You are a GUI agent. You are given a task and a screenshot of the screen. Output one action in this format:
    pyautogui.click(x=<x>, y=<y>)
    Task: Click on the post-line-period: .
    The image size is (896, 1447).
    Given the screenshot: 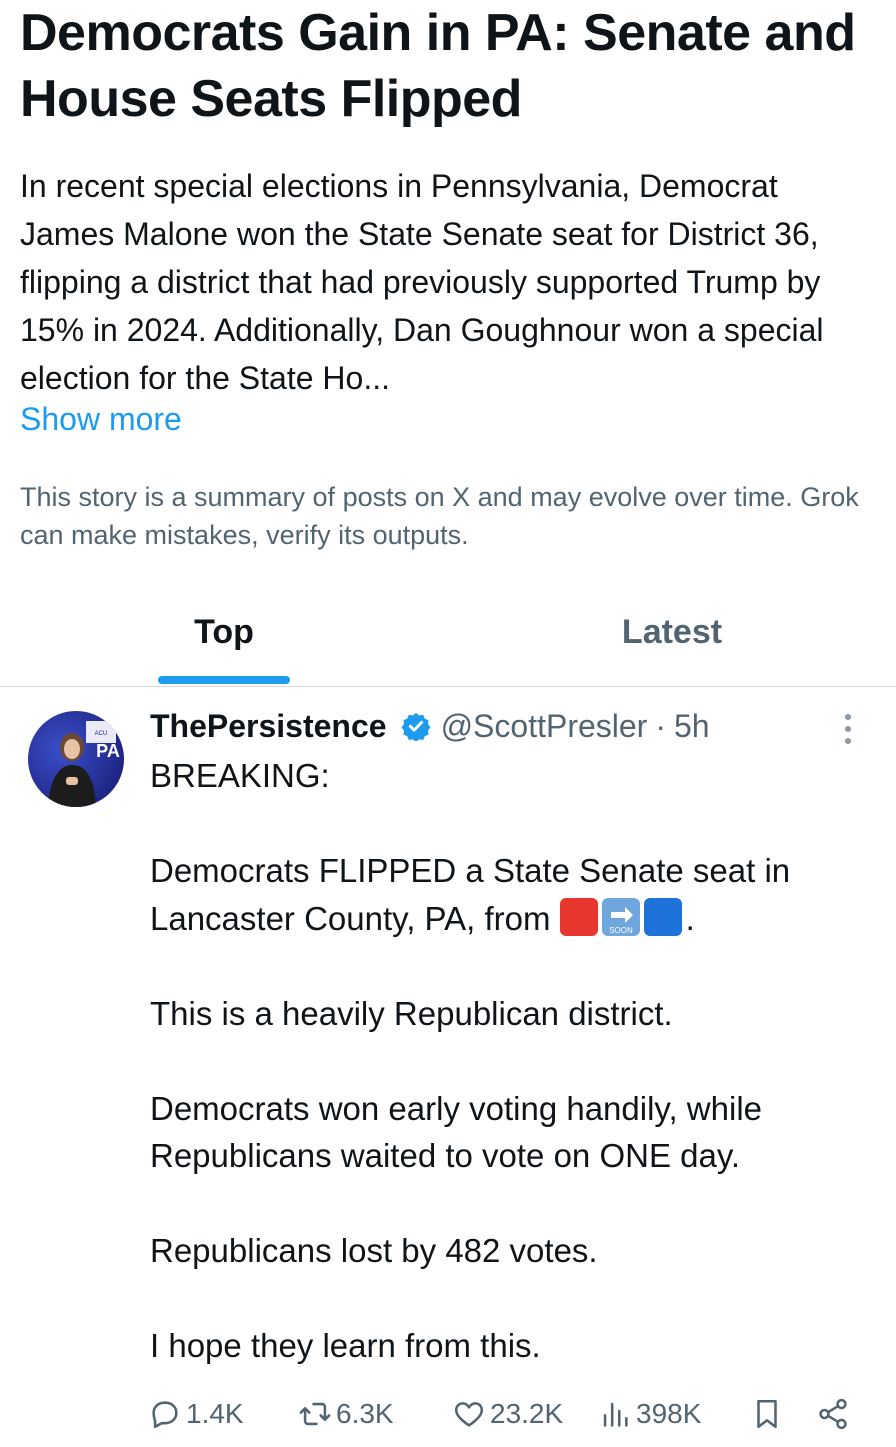 What is the action you would take?
    pyautogui.click(x=690, y=918)
    